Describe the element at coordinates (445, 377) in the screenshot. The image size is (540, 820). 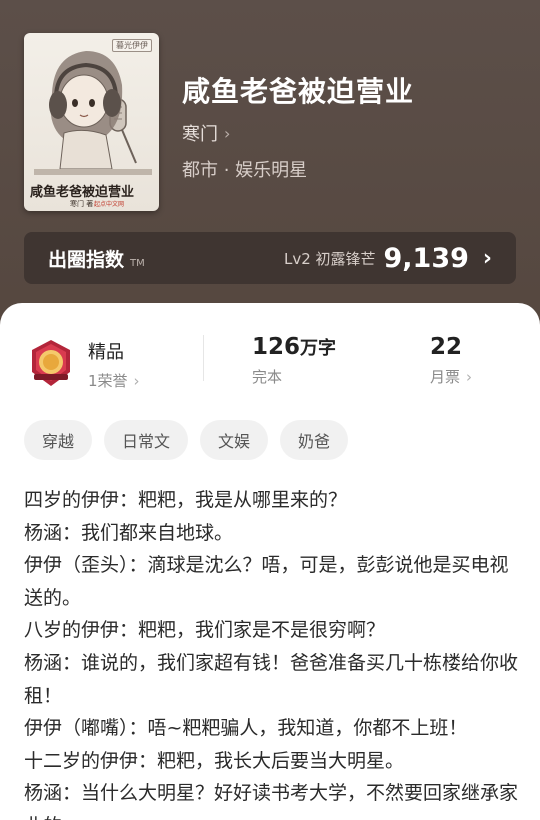
I see `monthly-ticket-label: 月票` at that location.